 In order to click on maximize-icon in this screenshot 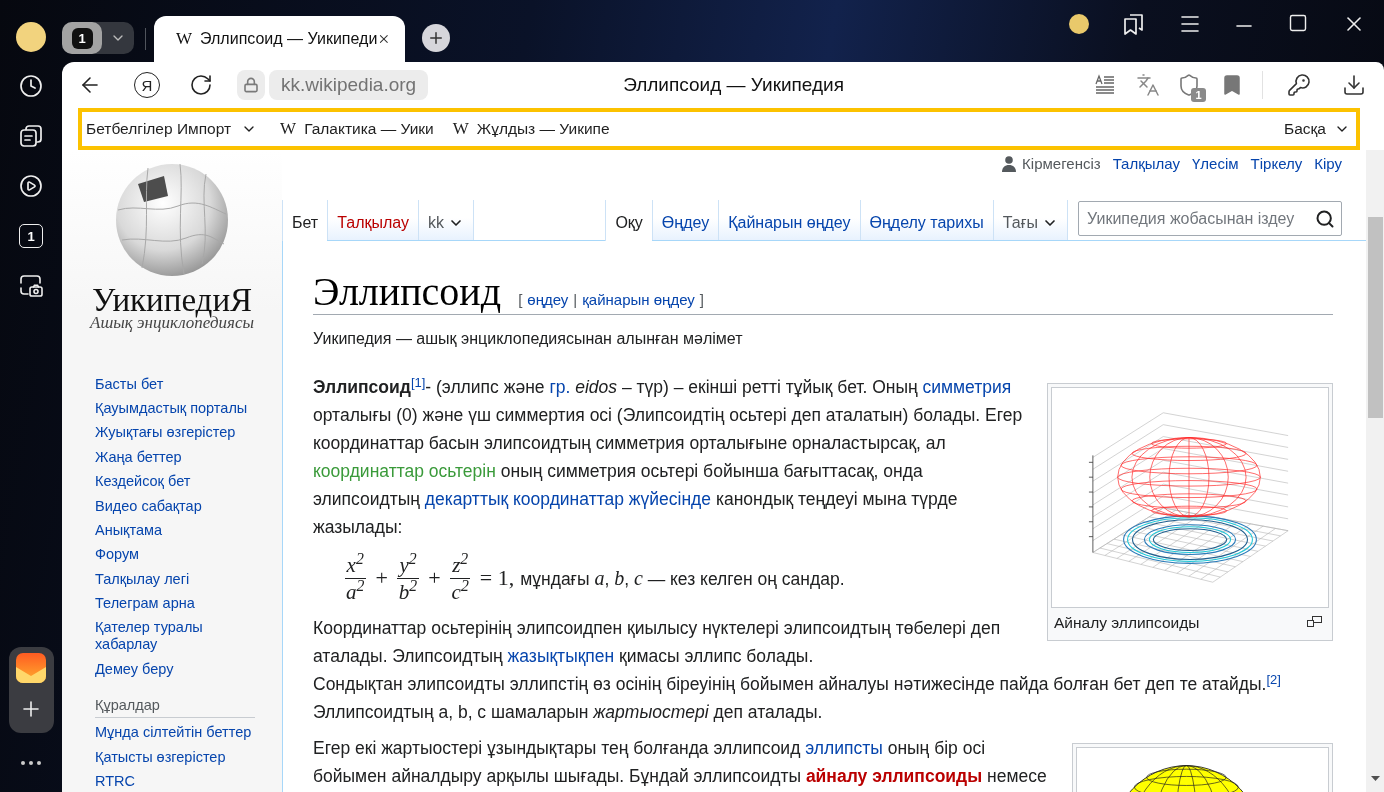, I will do `click(1298, 23)`.